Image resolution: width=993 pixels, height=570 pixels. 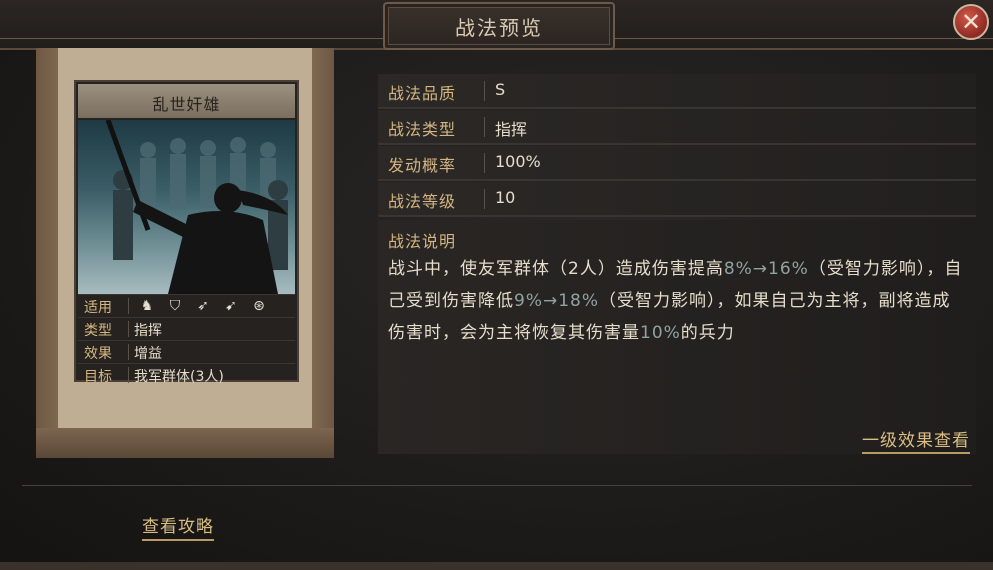 I want to click on info-row-probability: 发动概率 100%, so click(x=677, y=163).